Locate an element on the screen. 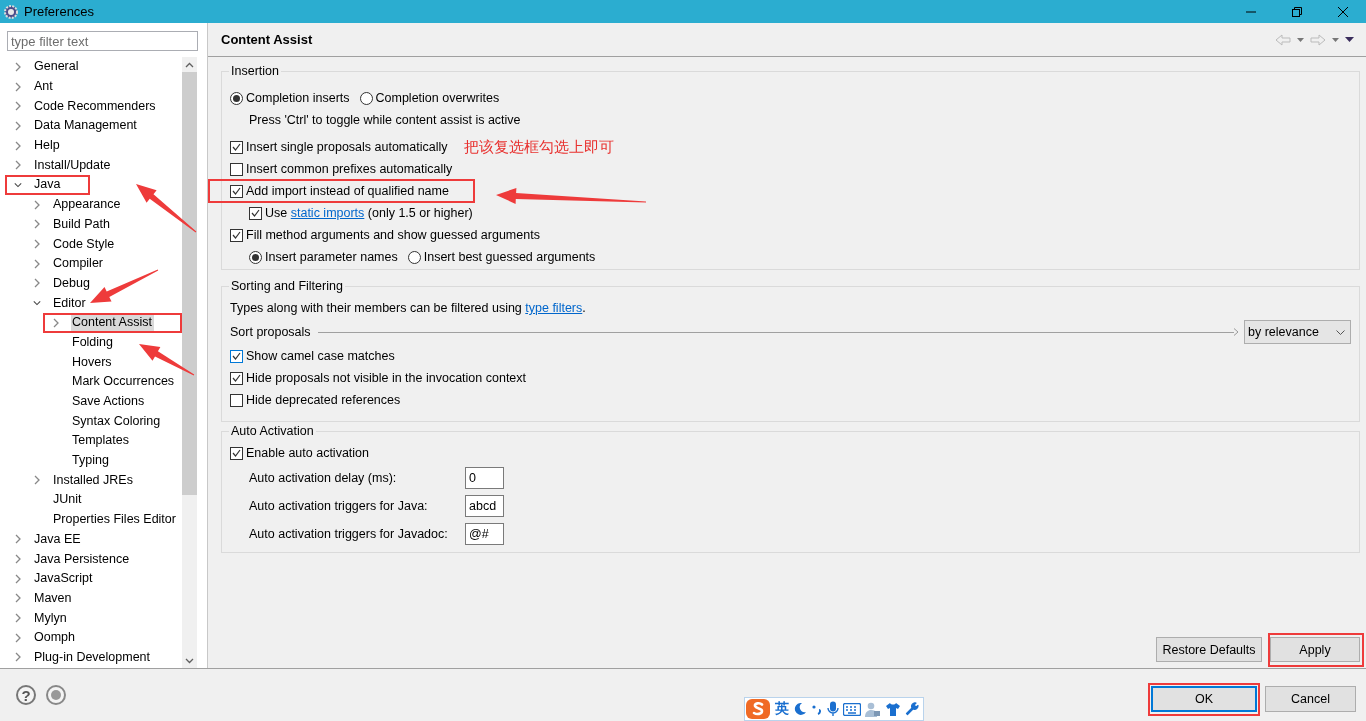 This screenshot has height=721, width=1366. restore-defaults-button: Restore Defaults is located at coordinates (1209, 649).